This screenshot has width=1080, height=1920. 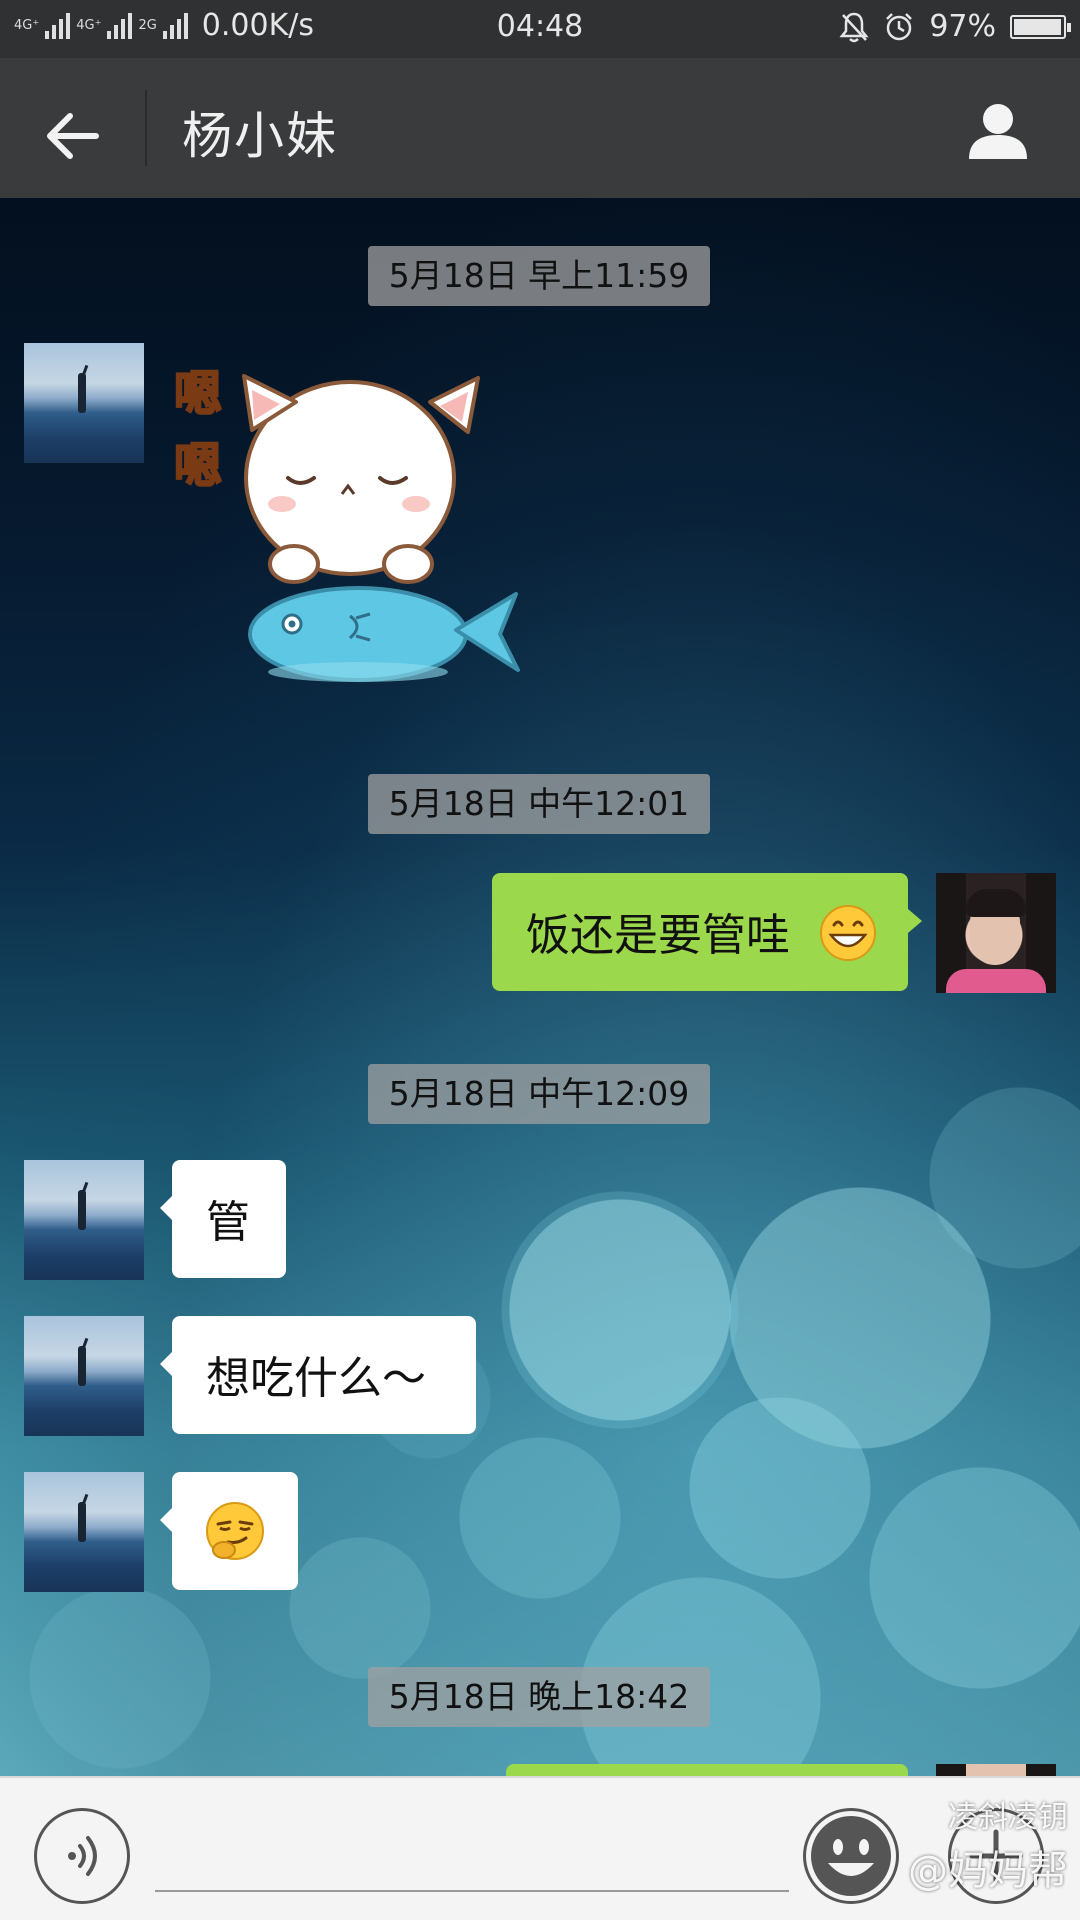 I want to click on battery-percent: 97%, so click(x=962, y=26).